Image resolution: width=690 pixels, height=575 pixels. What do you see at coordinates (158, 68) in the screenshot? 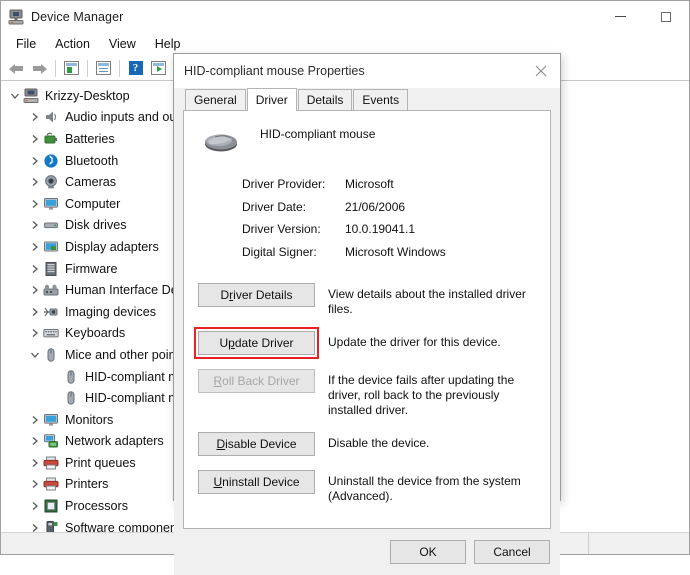
I see `scan-hardware-changes-button` at bounding box center [158, 68].